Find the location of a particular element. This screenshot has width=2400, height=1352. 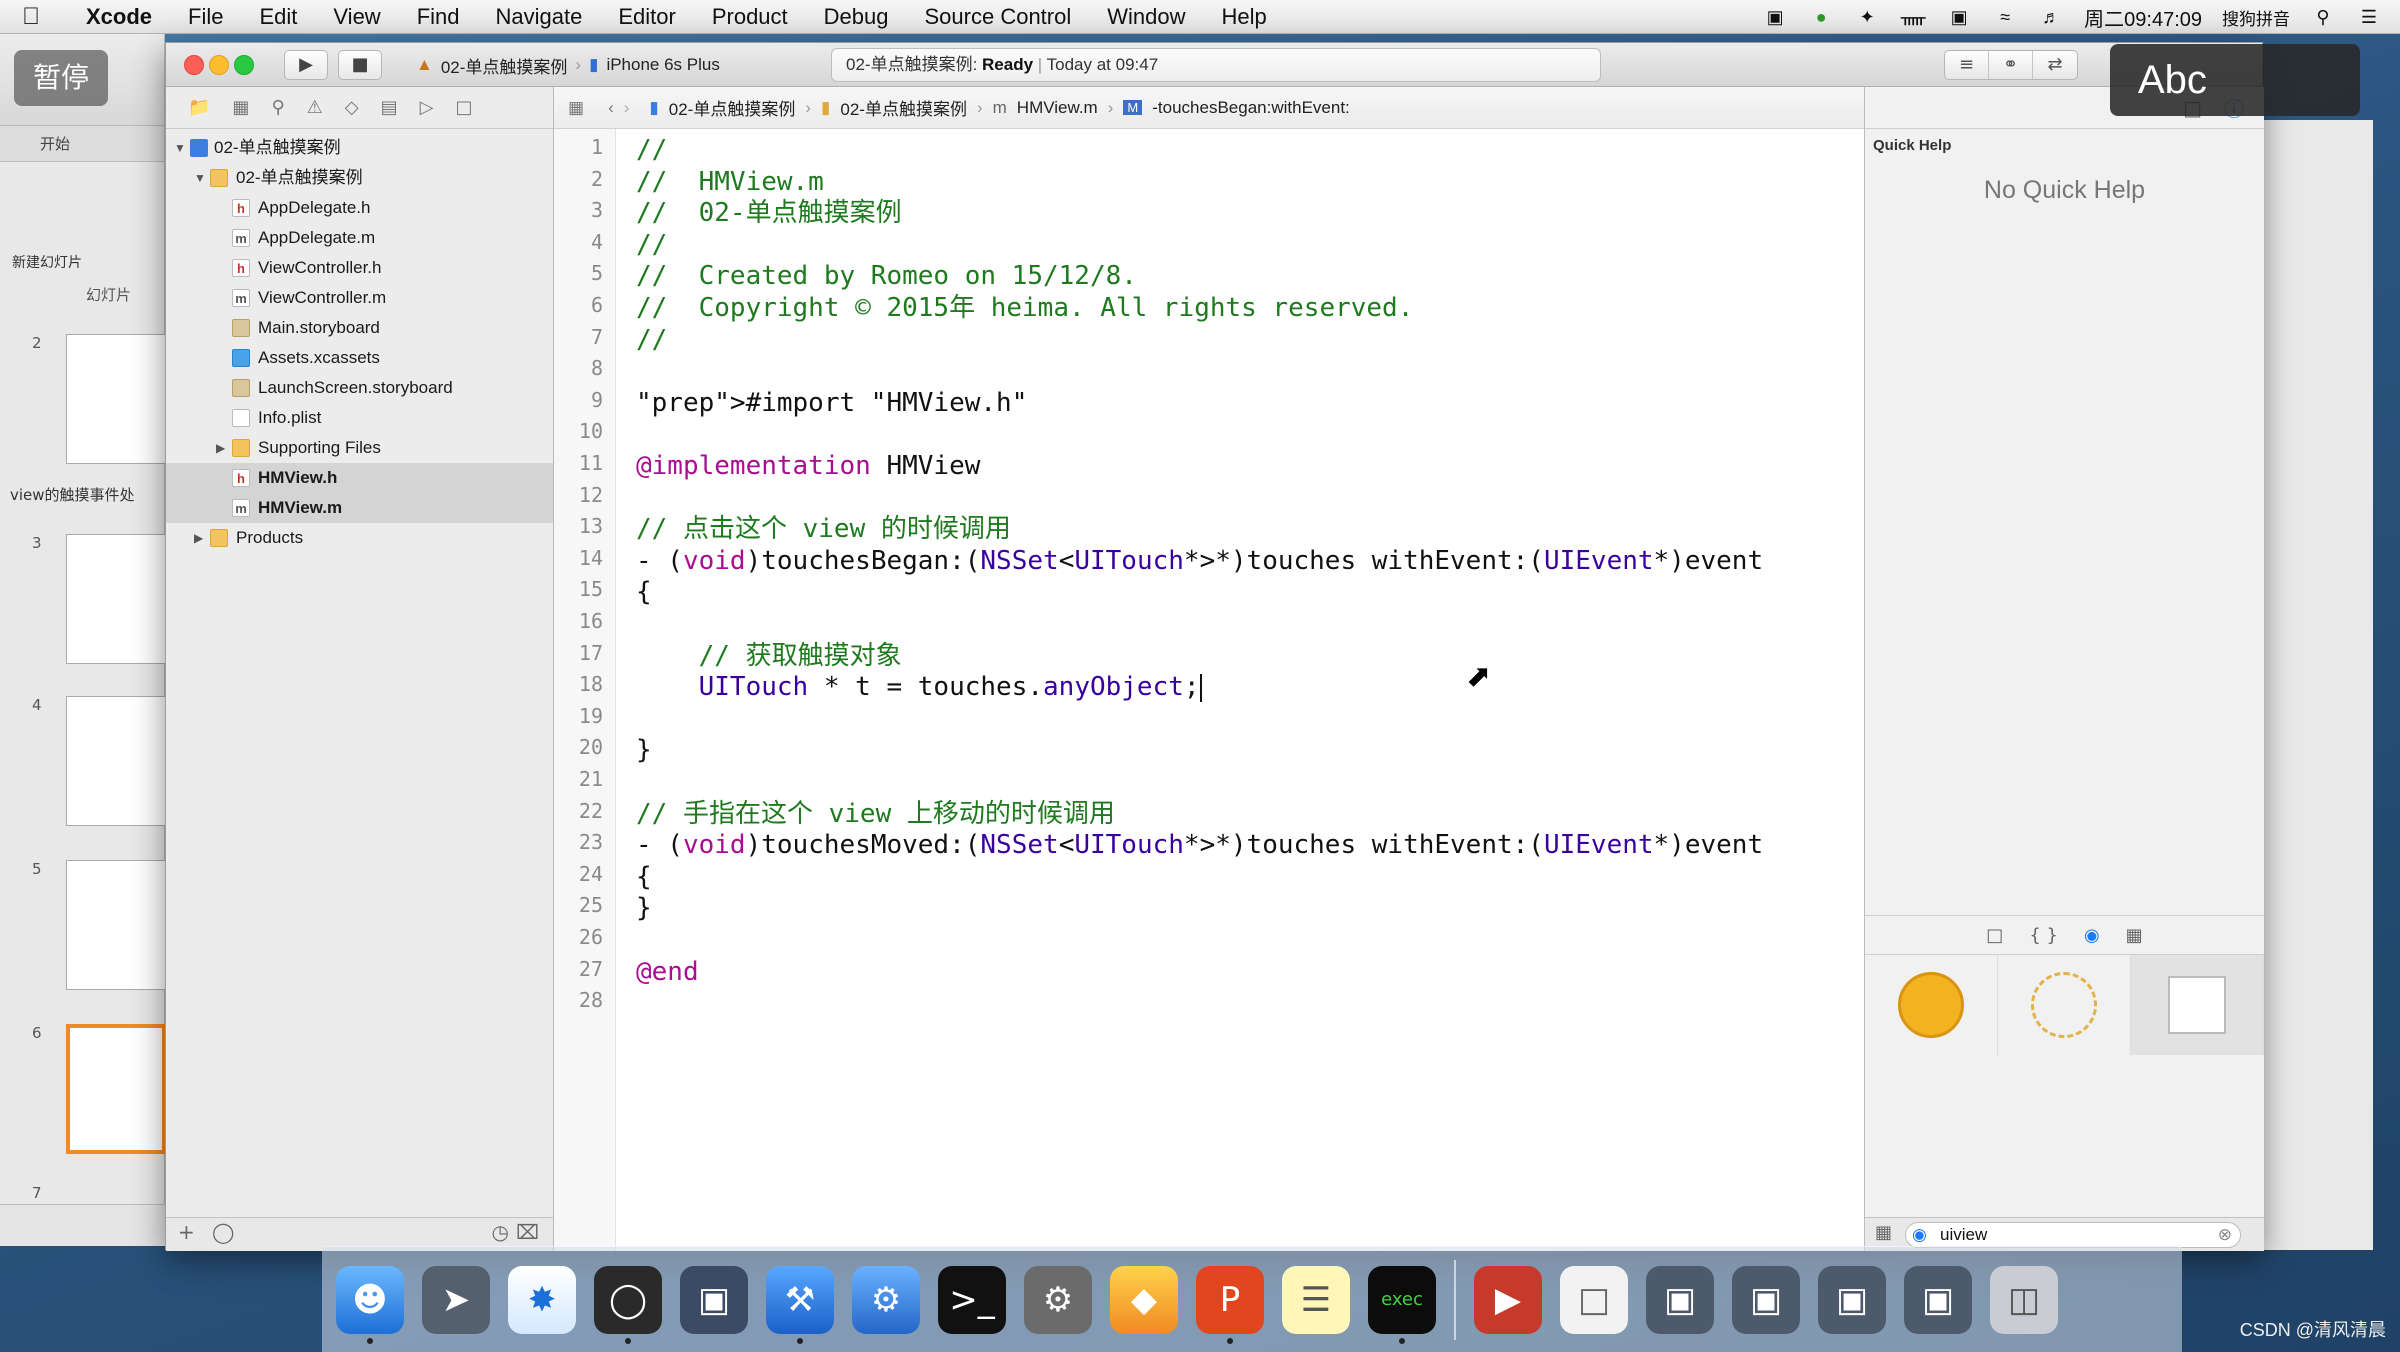

menu-editor: Editor is located at coordinates (646, 17).